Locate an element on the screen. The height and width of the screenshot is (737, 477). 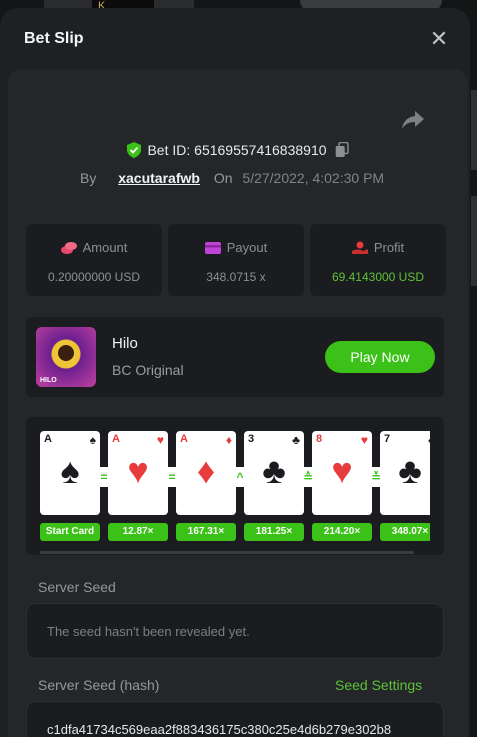
on-label: On is located at coordinates (223, 178).